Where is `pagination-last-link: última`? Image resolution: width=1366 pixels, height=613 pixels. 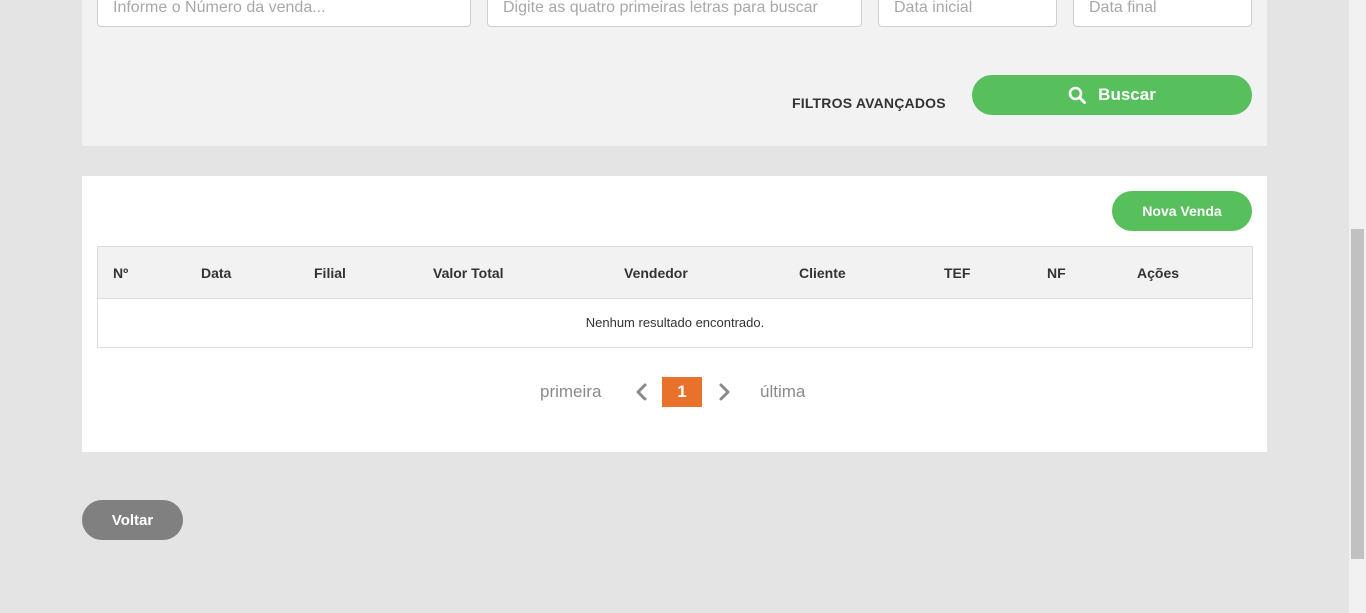 pagination-last-link: última is located at coordinates (782, 392).